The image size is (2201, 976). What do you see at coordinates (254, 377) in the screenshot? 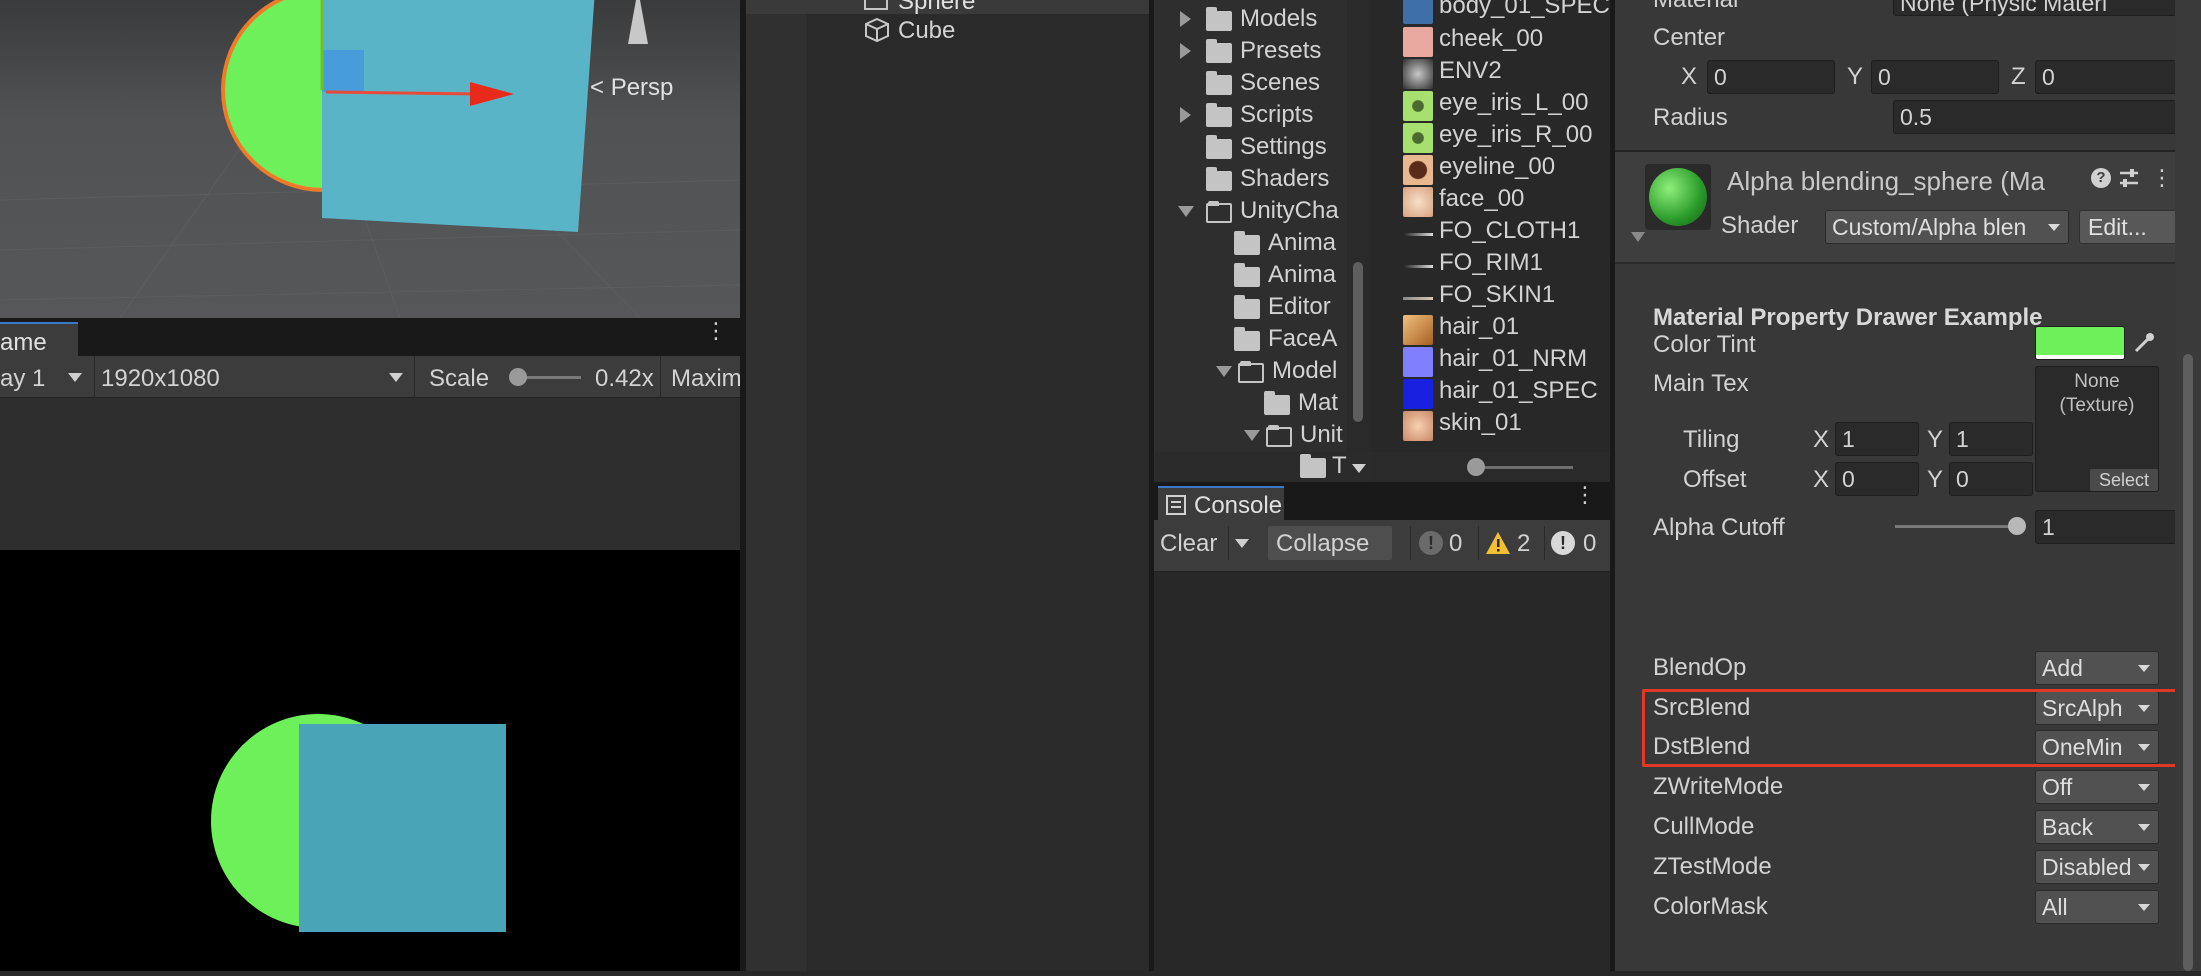
I see `resolution-dropdown: 1920x1080` at bounding box center [254, 377].